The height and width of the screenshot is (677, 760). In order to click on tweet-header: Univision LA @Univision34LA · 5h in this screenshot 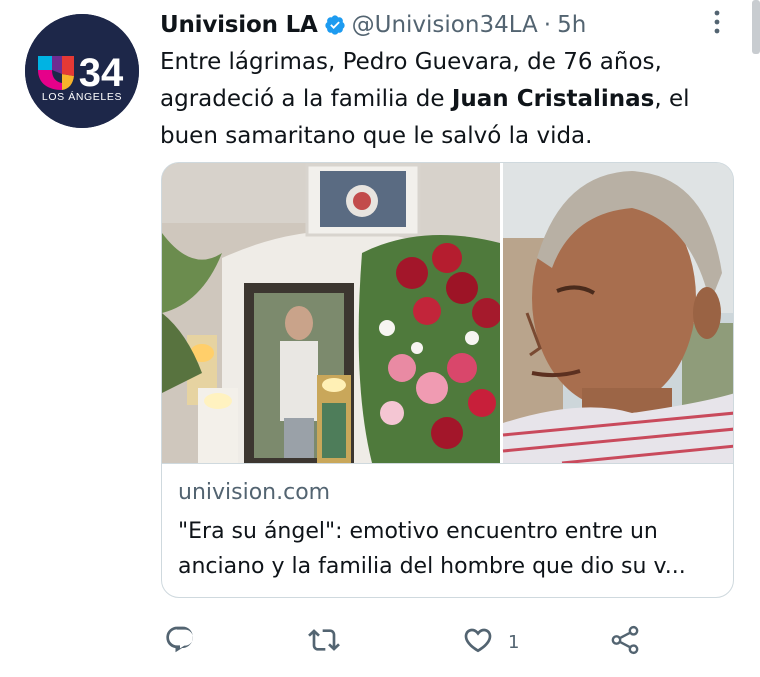, I will do `click(373, 25)`.